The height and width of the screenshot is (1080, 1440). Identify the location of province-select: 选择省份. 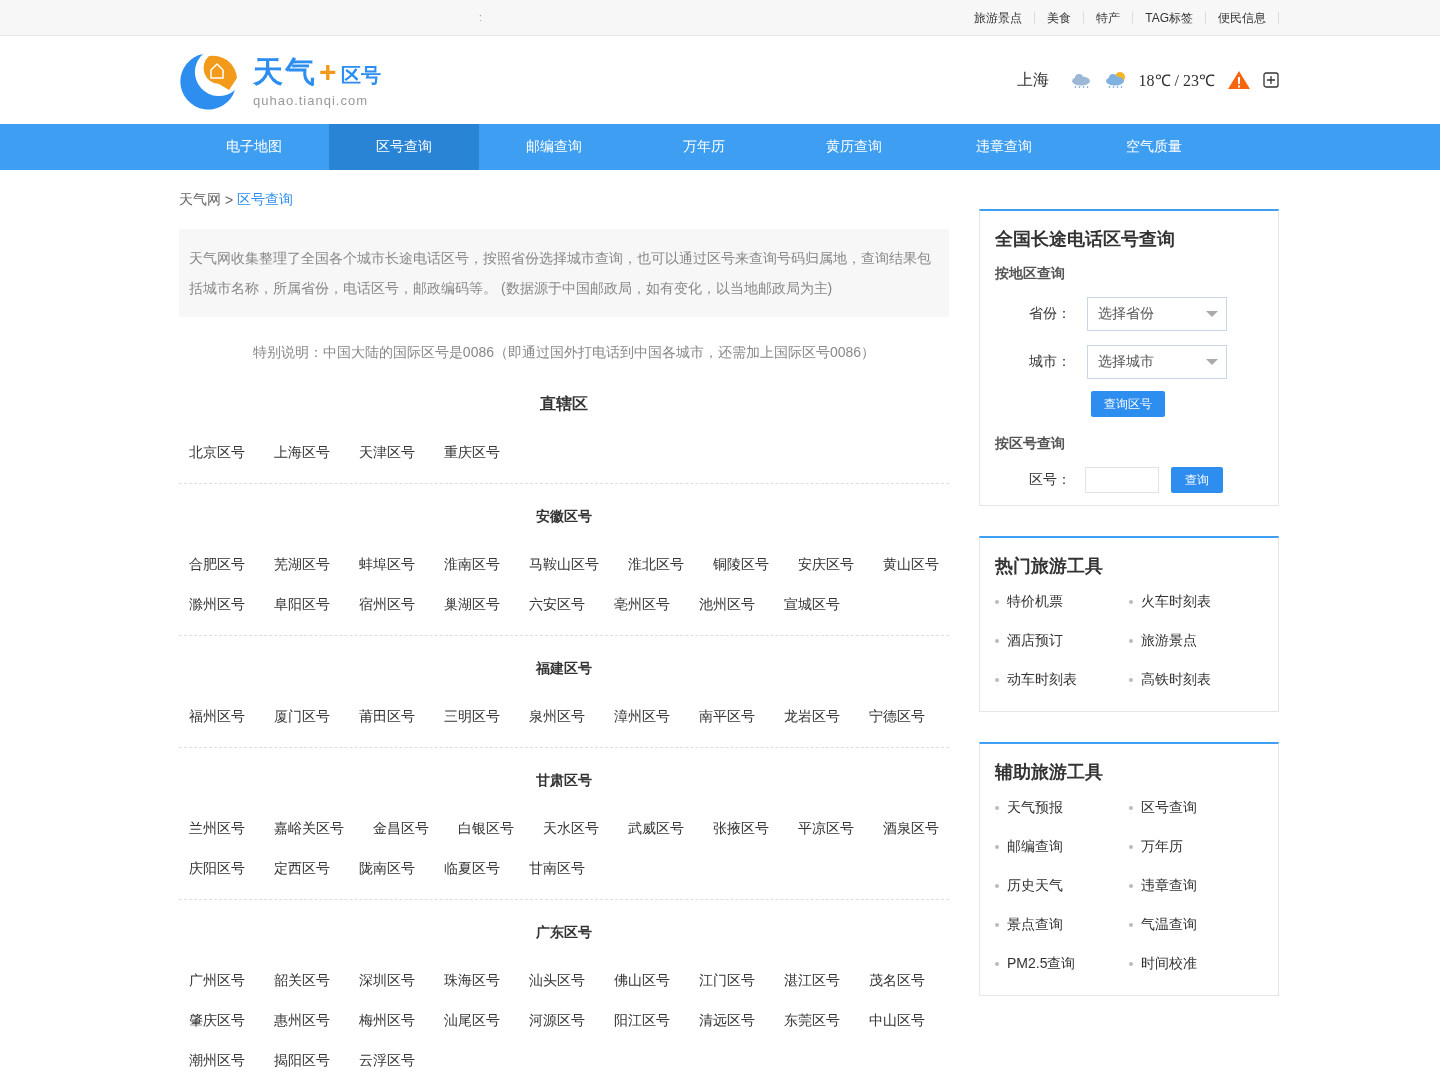
(1157, 314).